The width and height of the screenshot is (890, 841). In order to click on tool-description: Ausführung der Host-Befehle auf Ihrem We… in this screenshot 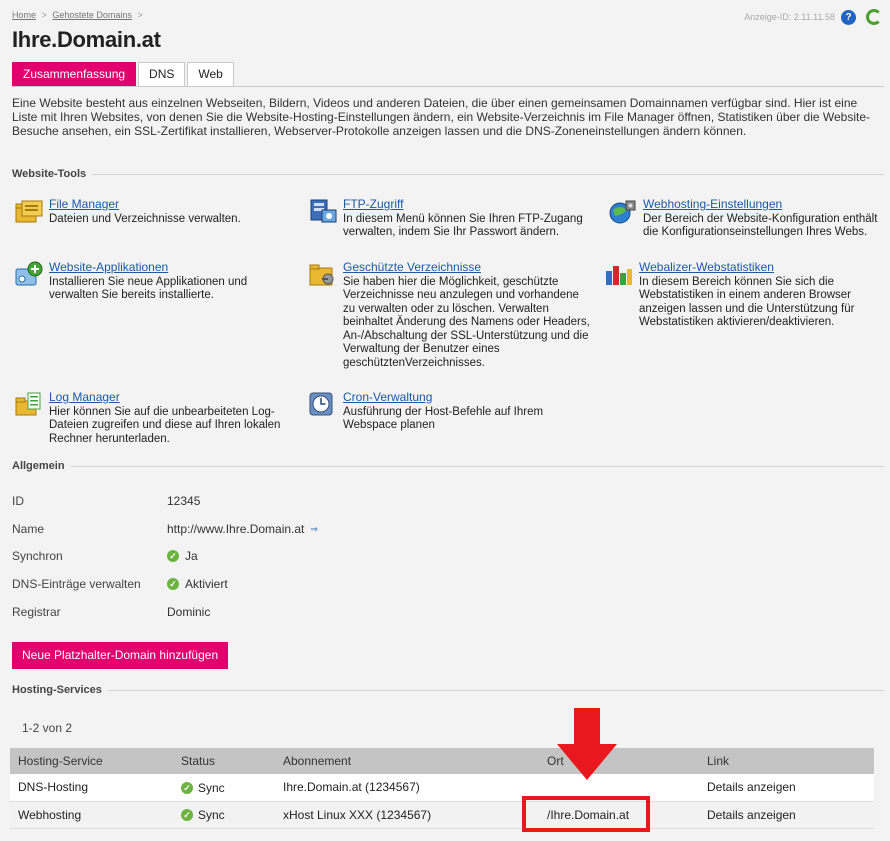, I will do `click(443, 418)`.